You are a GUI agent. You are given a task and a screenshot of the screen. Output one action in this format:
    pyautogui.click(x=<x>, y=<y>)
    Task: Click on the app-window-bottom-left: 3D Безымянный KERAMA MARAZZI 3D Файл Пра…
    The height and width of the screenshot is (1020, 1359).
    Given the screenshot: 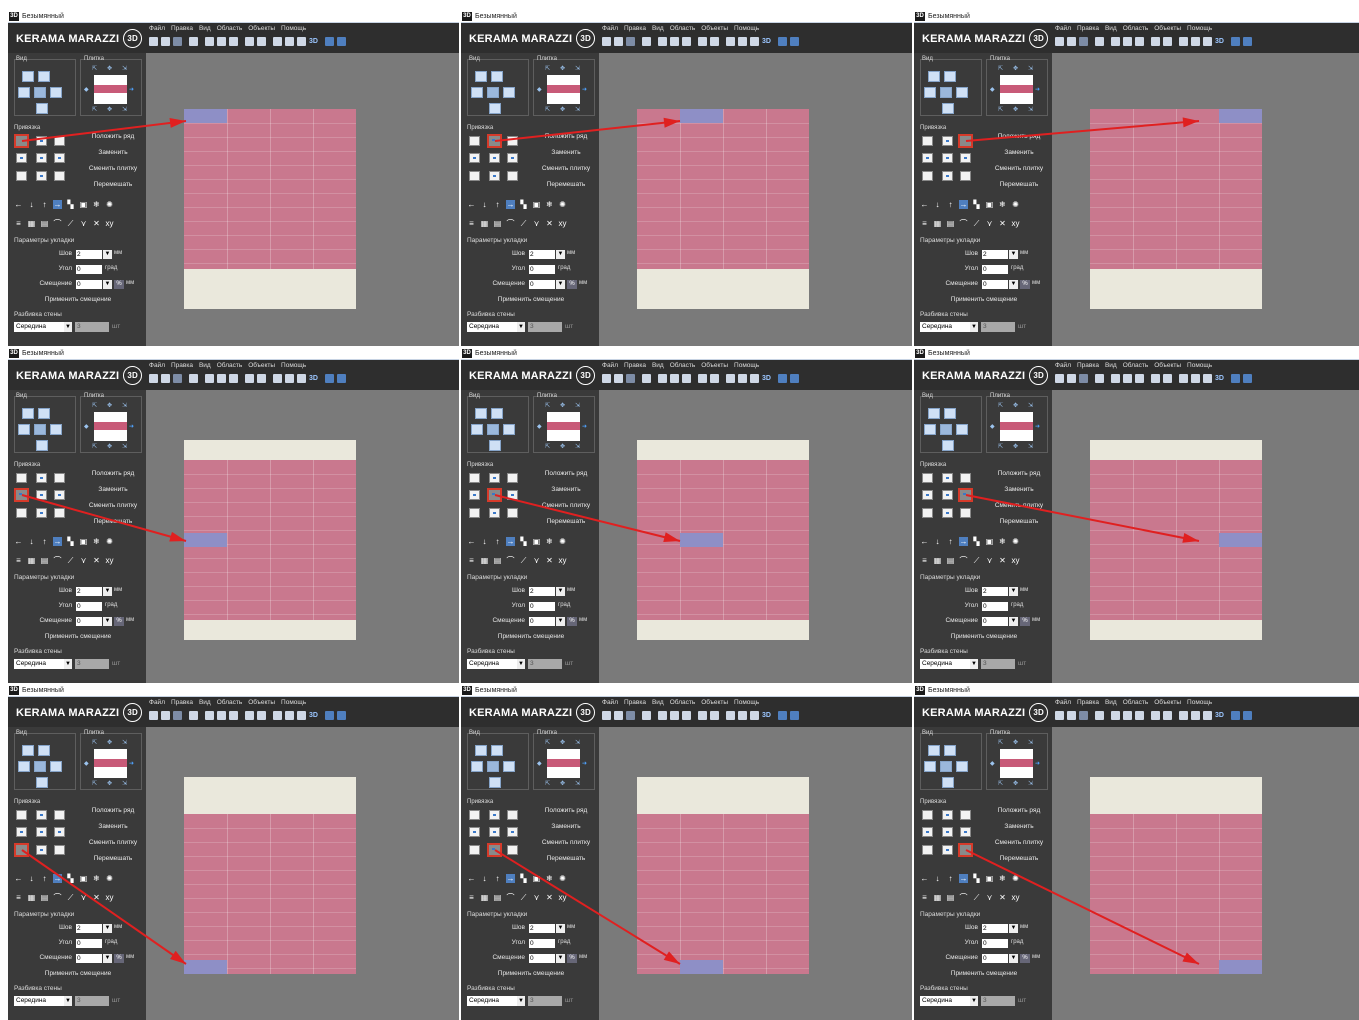 What is the action you would take?
    pyautogui.click(x=233, y=852)
    